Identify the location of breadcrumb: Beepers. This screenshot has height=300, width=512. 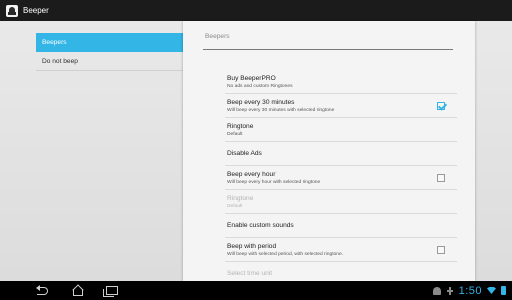
(217, 36).